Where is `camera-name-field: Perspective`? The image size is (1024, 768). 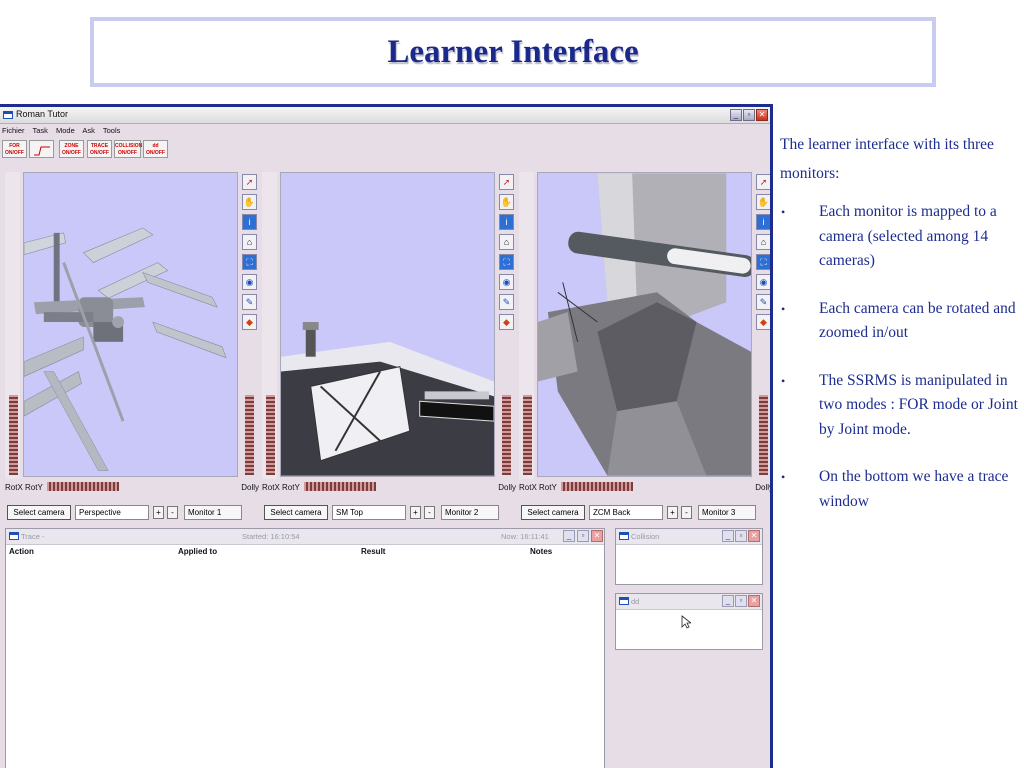 camera-name-field: Perspective is located at coordinates (112, 512).